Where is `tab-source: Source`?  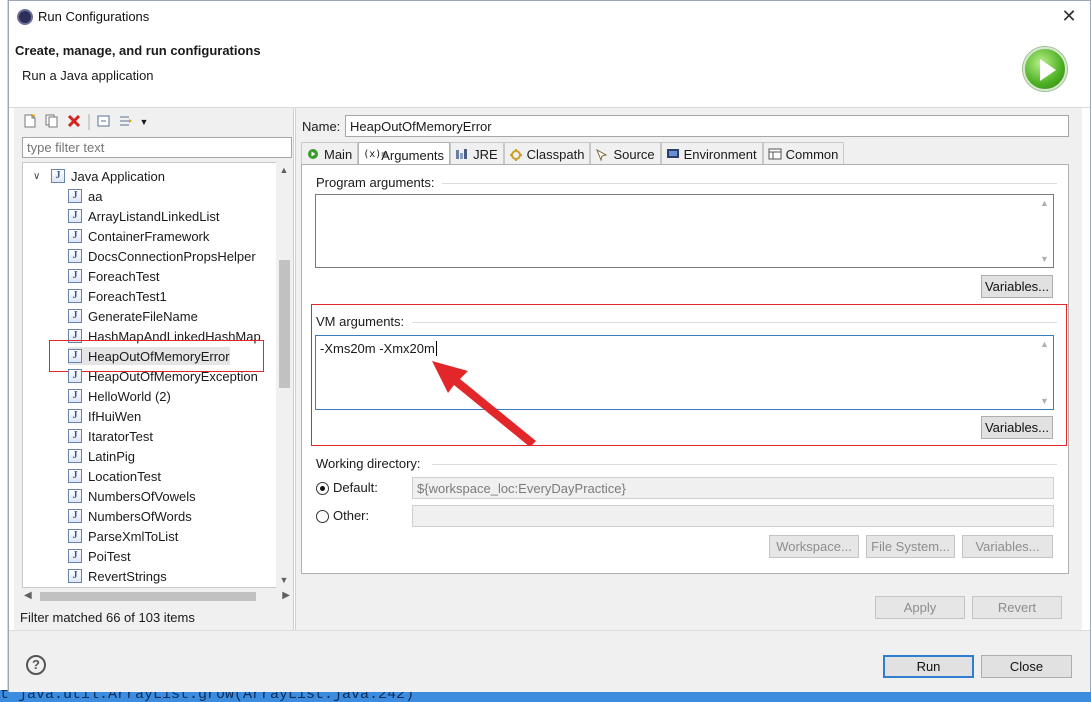 tab-source: Source is located at coordinates (625, 153).